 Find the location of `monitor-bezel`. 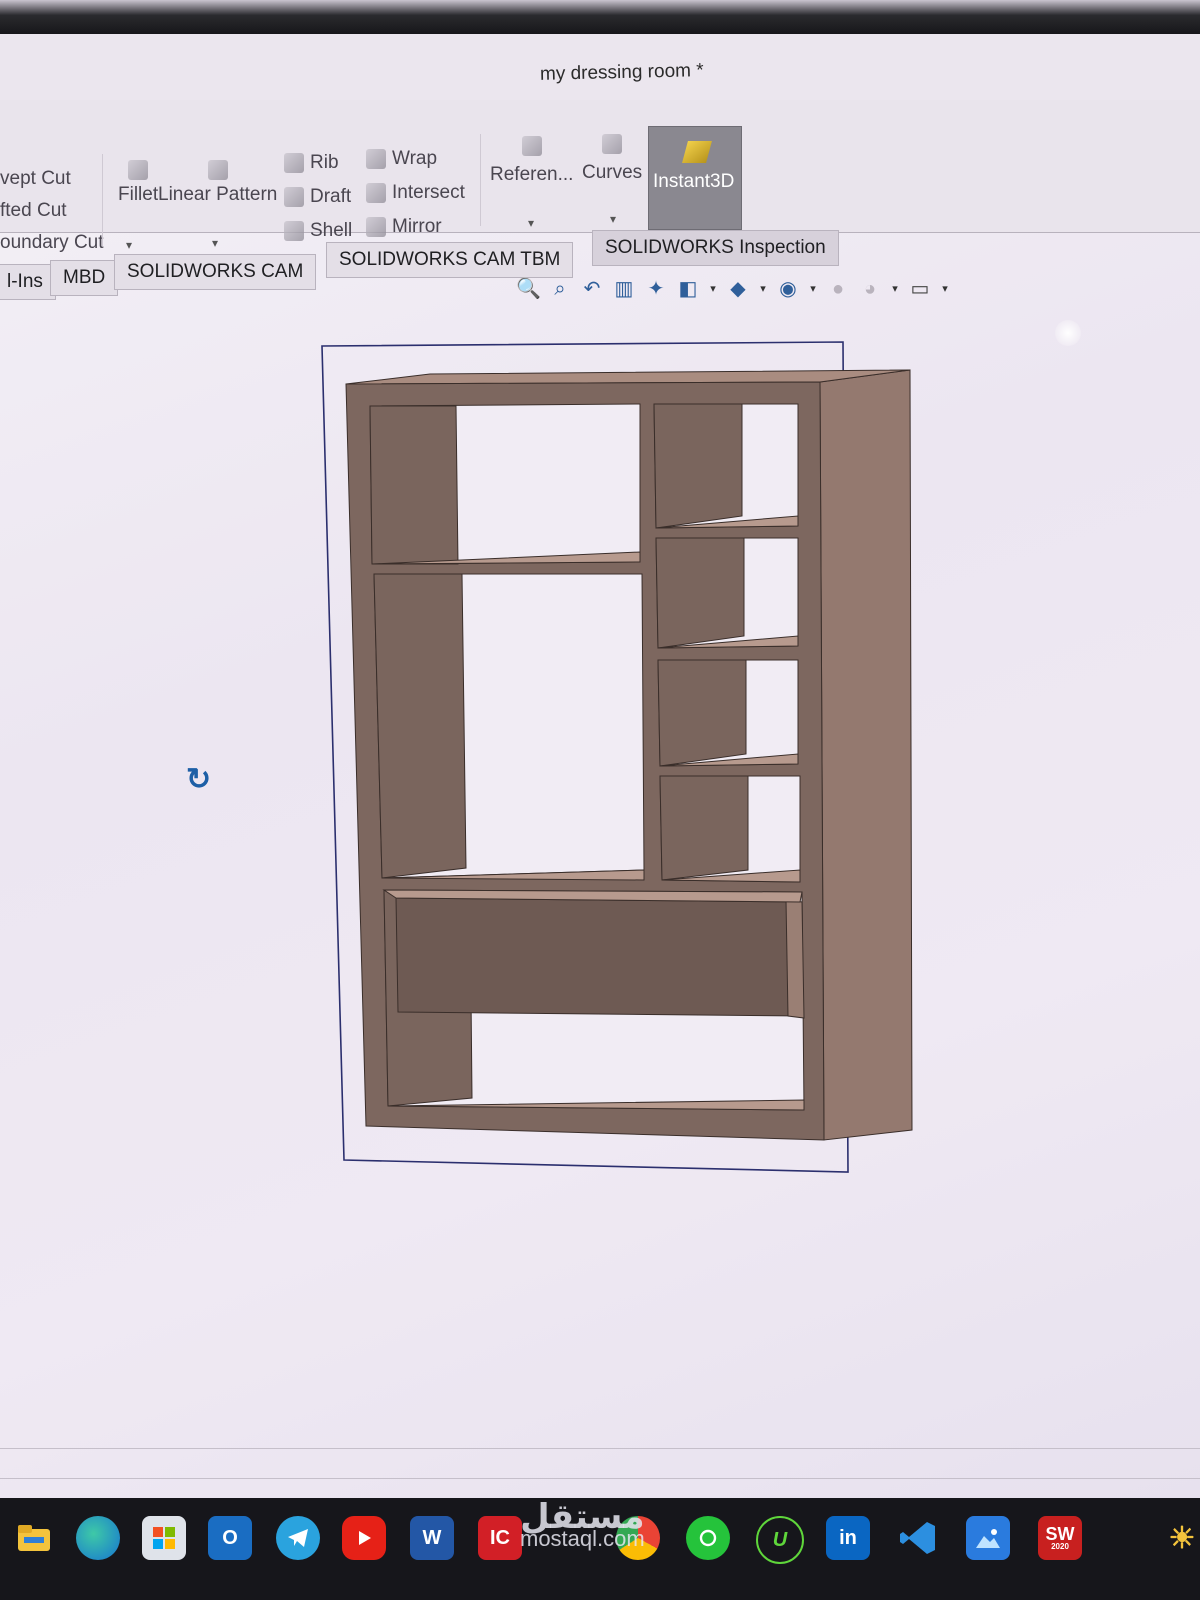

monitor-bezel is located at coordinates (600, 17).